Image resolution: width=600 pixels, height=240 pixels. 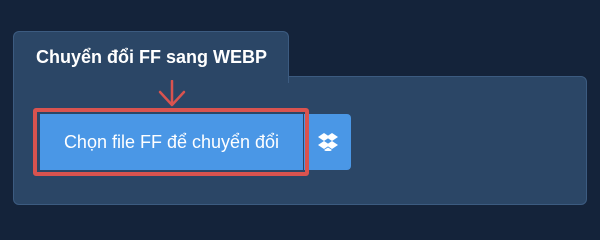 I want to click on dropbox-button, so click(x=327, y=142).